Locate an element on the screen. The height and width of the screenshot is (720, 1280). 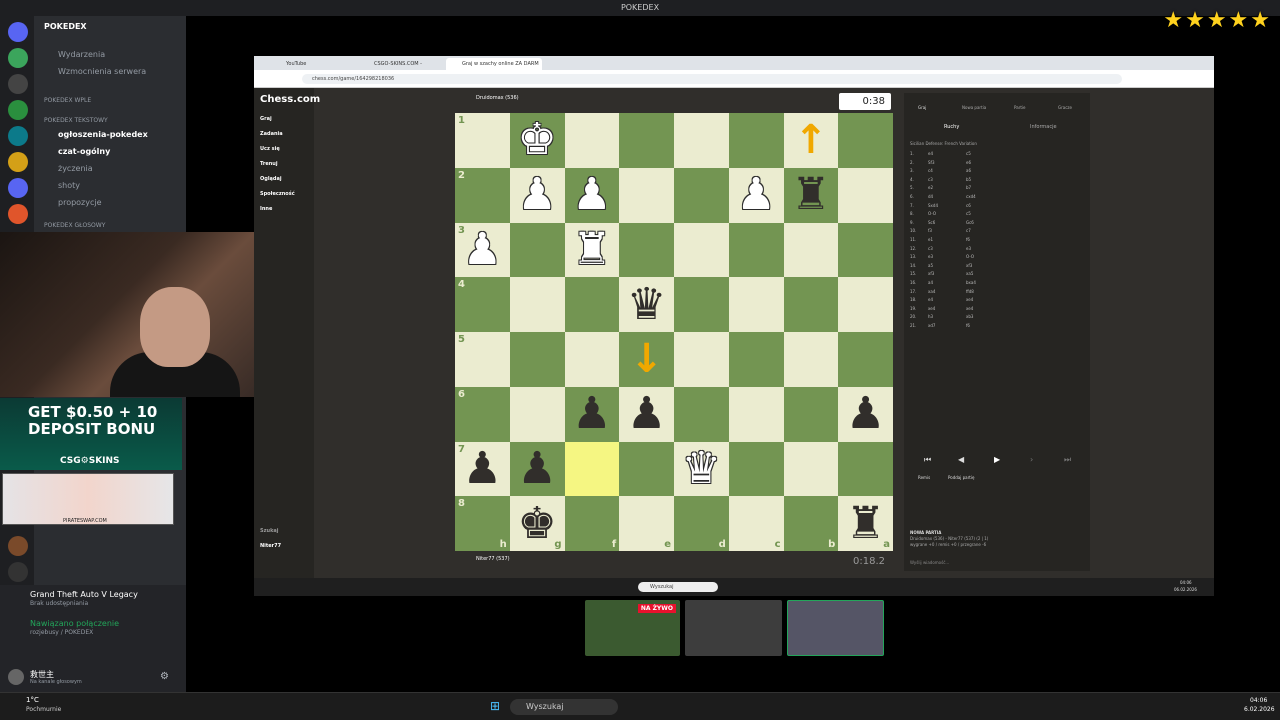
play-button: › is located at coordinates (1031, 459).